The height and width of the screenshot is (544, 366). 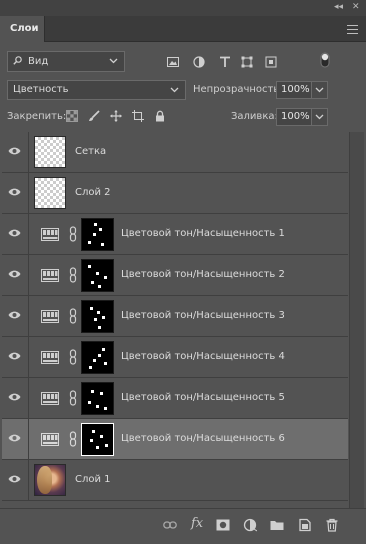 I want to click on add-mask-icon, so click(x=223, y=525).